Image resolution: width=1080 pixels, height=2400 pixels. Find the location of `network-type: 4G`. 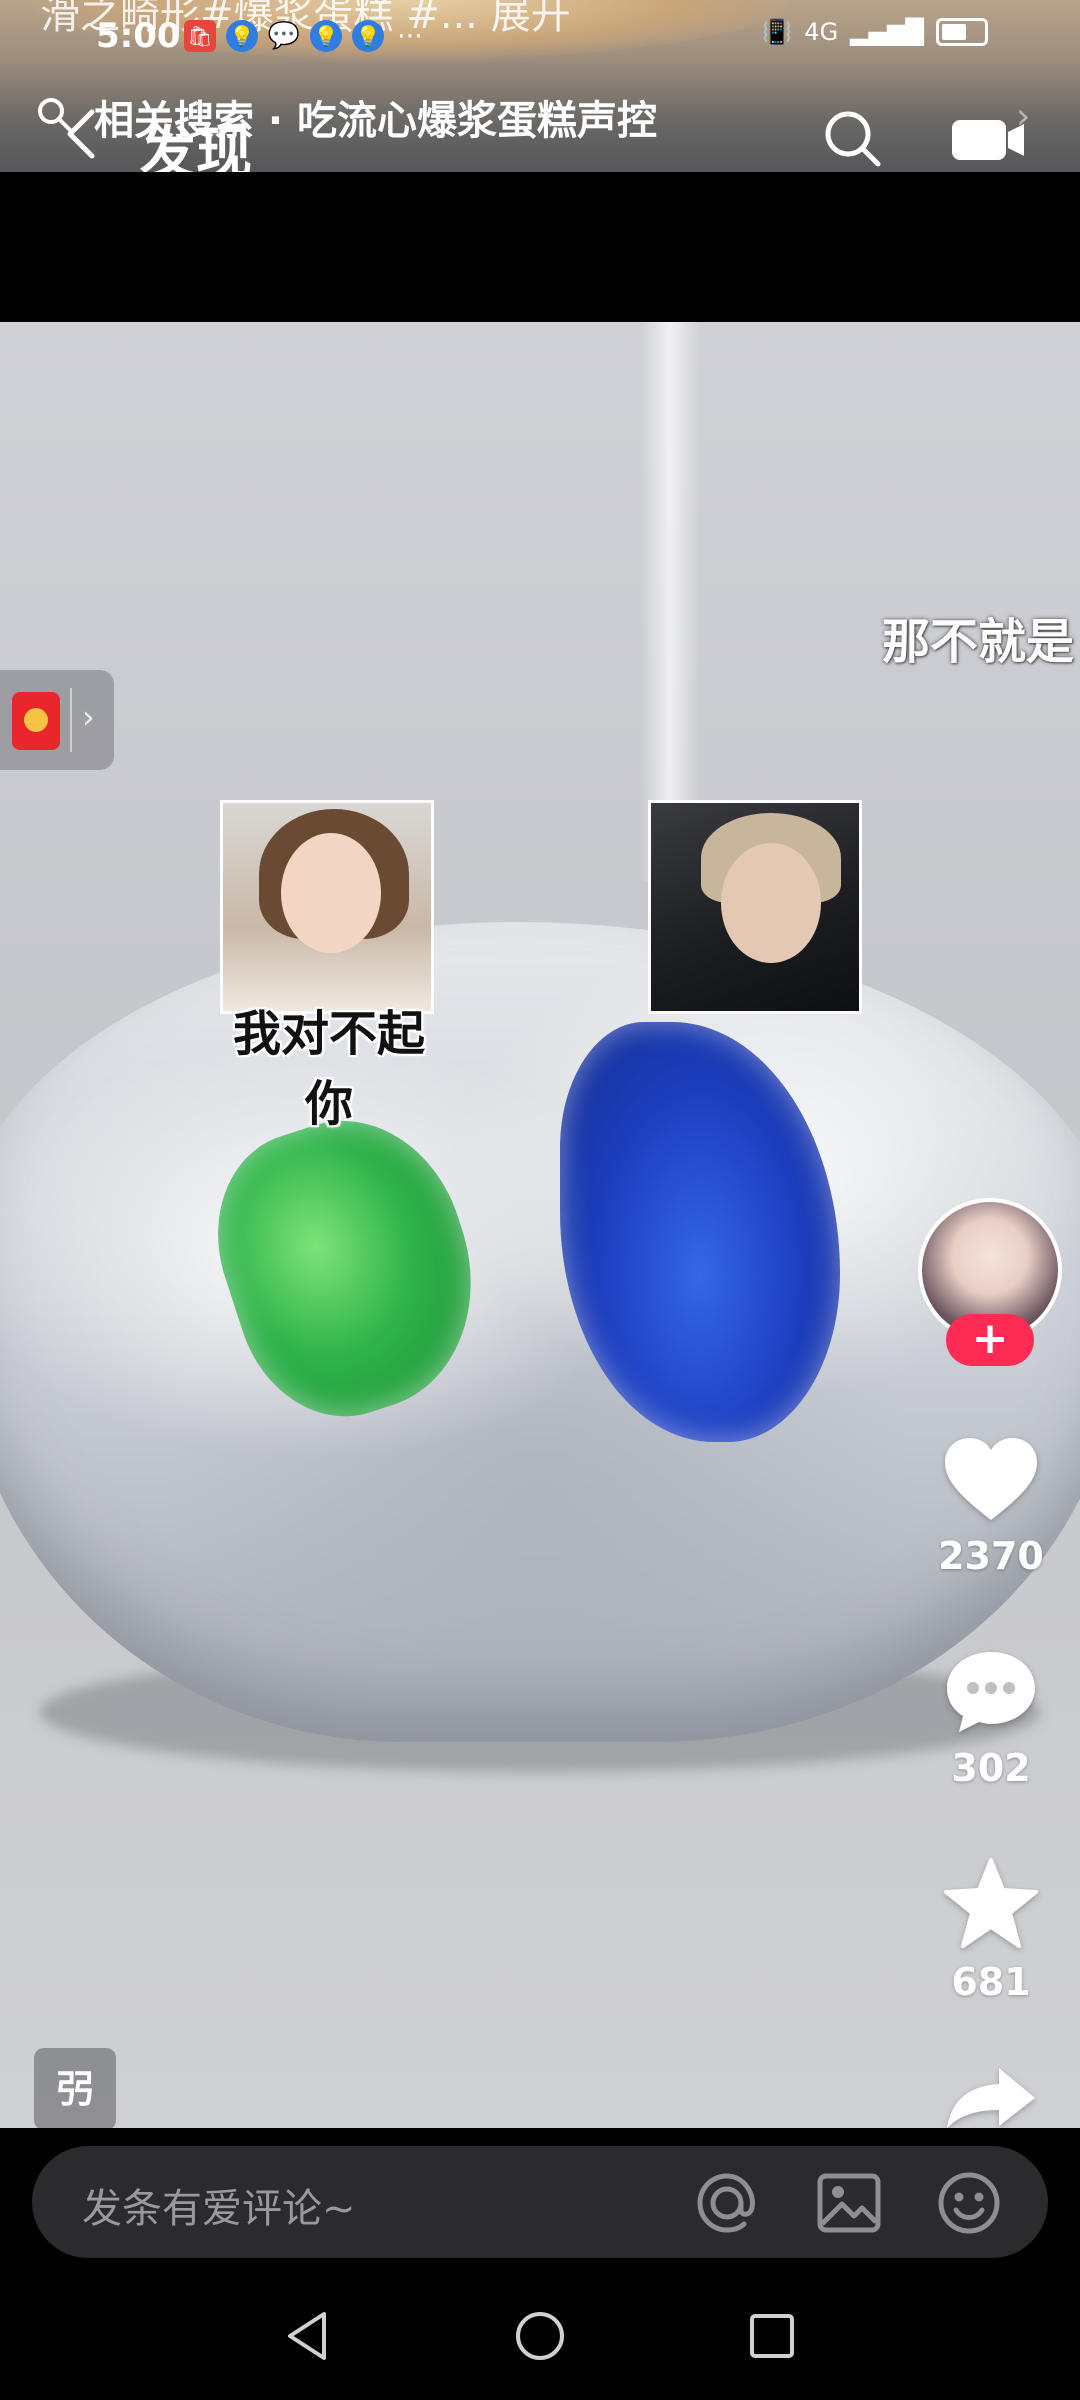

network-type: 4G is located at coordinates (821, 32).